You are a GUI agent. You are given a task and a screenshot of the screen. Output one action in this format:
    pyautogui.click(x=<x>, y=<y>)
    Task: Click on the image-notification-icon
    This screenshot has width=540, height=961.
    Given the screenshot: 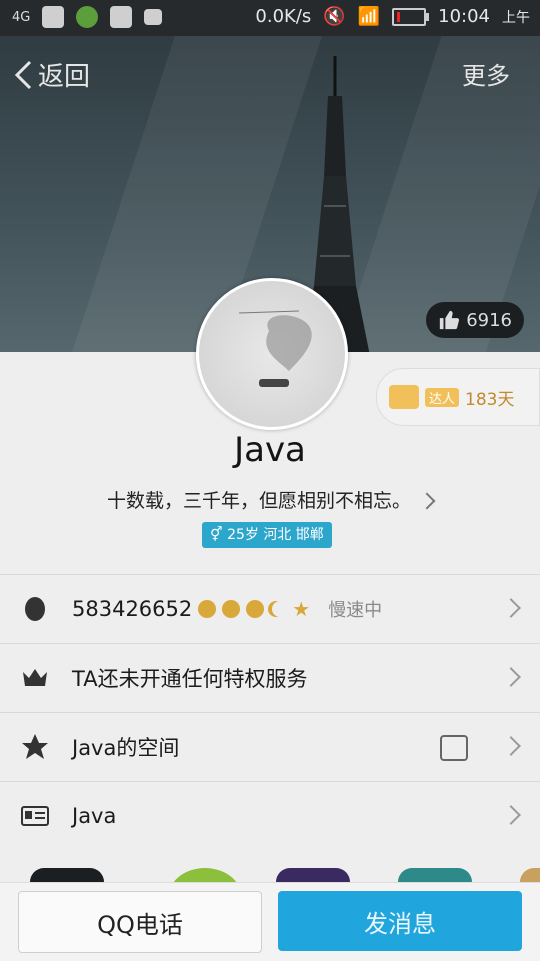 What is the action you would take?
    pyautogui.click(x=121, y=17)
    